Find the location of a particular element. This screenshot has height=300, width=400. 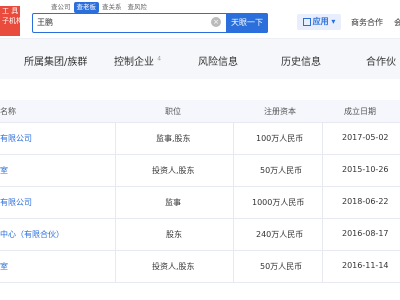

section-tabs: 所属集团/族群 控制企业 4 风险信息 历史信息 合作伙 is located at coordinates (200, 58).